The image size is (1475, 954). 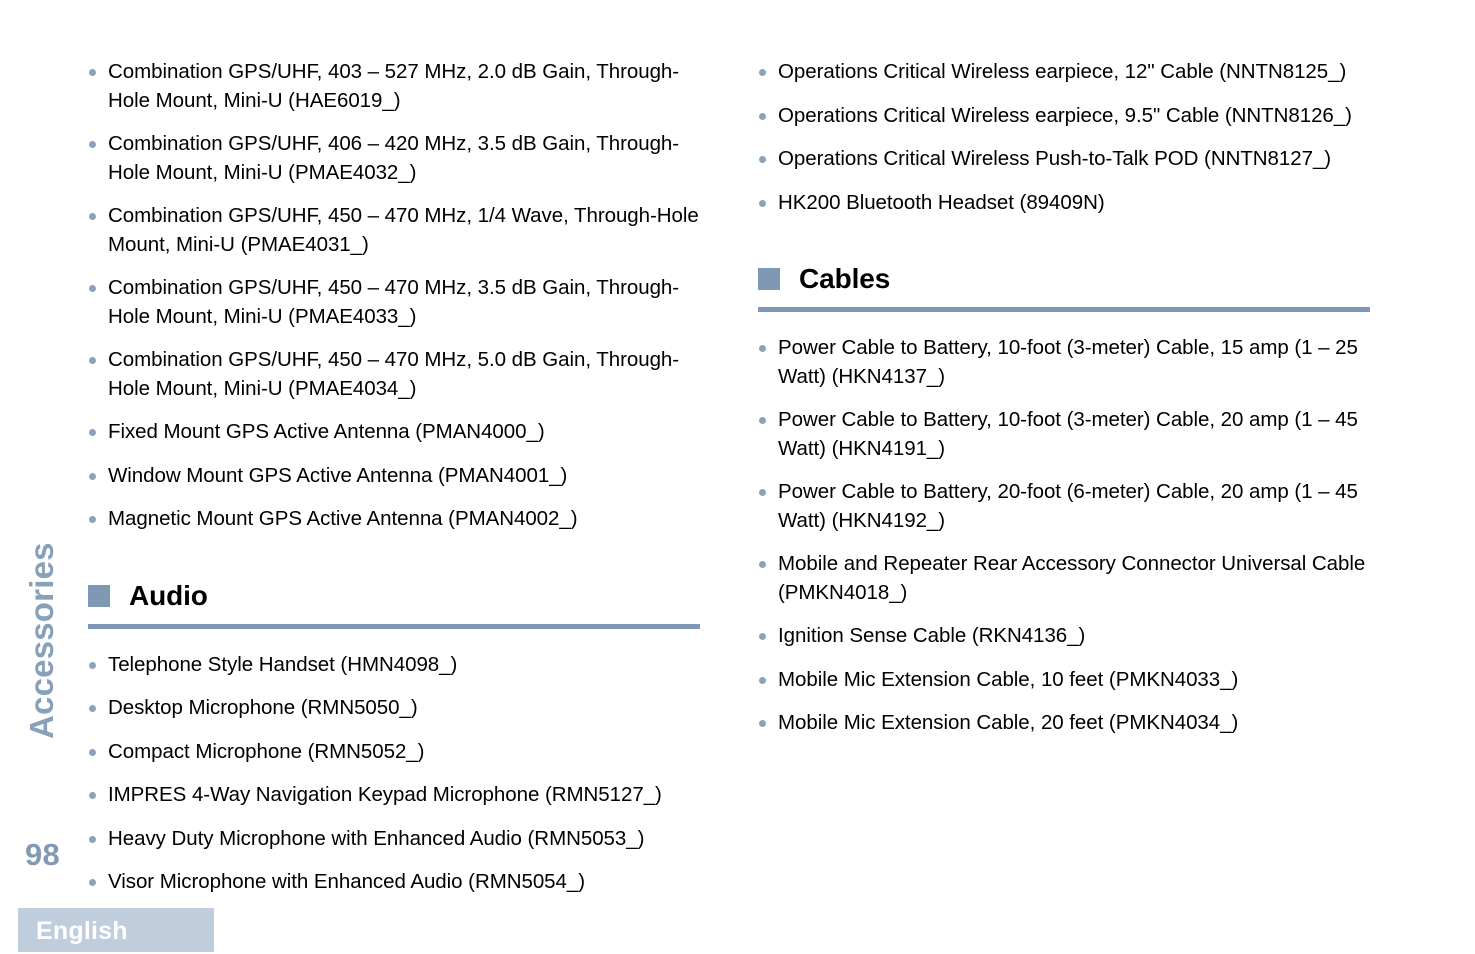 What do you see at coordinates (394, 752) in the screenshot?
I see `list-item: Compact Microphone (RMN5052_)` at bounding box center [394, 752].